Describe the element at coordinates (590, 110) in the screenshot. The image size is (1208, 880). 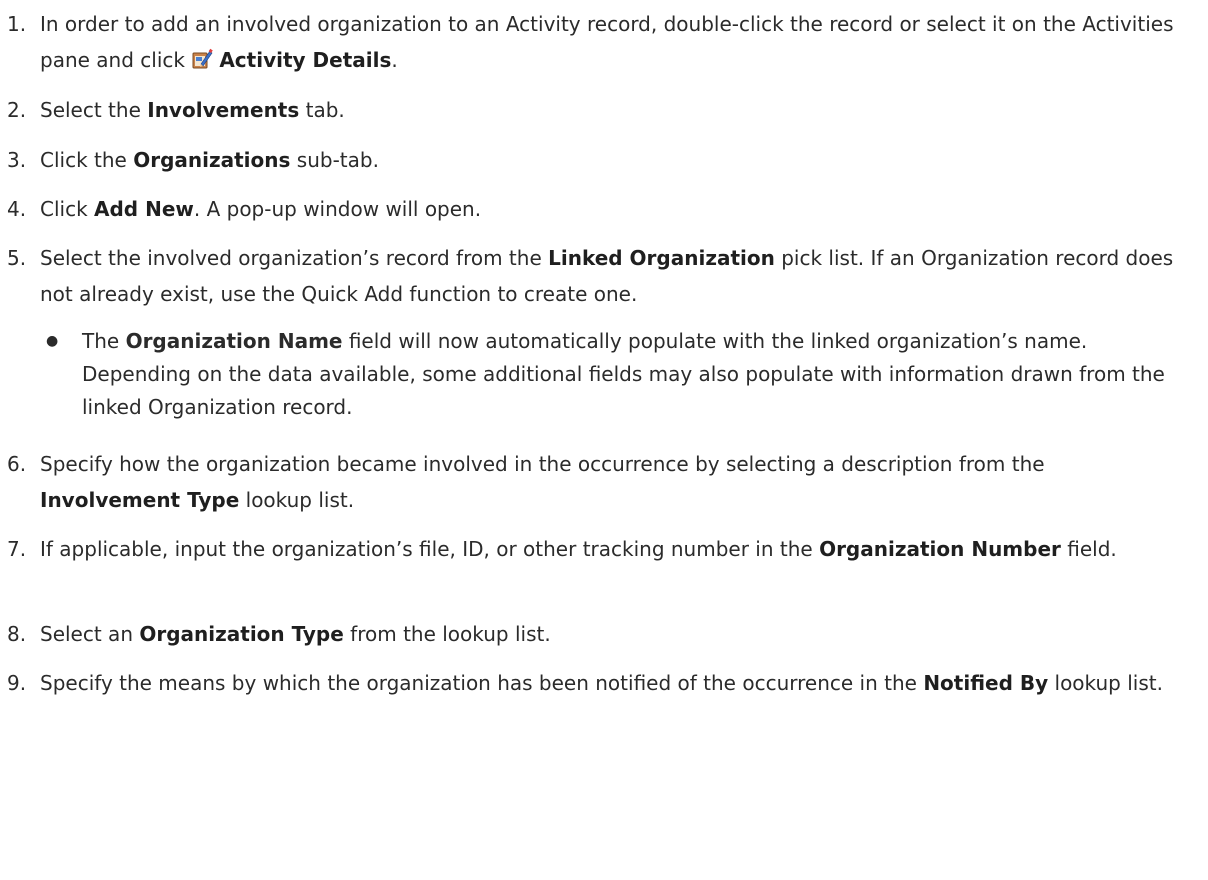
I see `step-2: 2. Select the Involvements tab.` at that location.